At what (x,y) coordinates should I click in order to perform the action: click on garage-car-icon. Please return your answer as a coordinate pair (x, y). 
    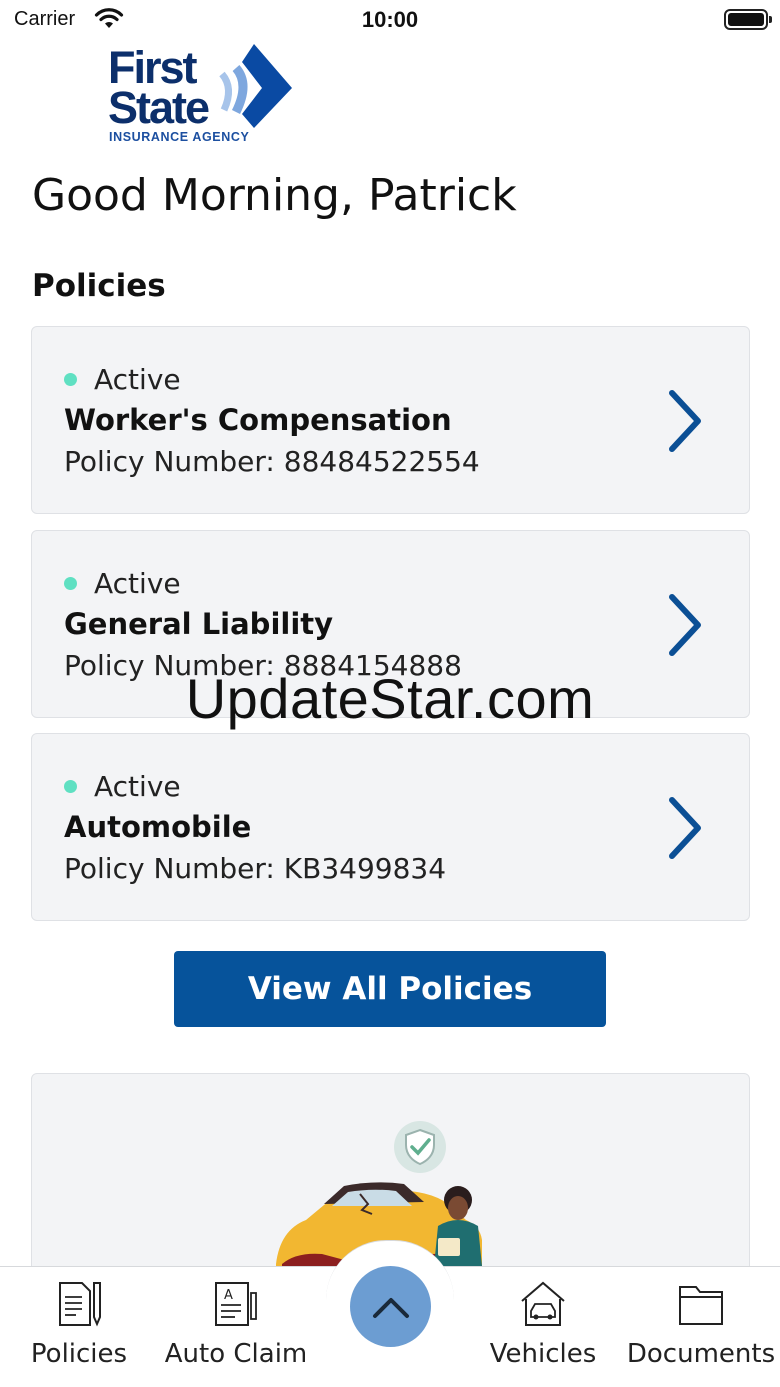
    Looking at the image, I should click on (543, 1303).